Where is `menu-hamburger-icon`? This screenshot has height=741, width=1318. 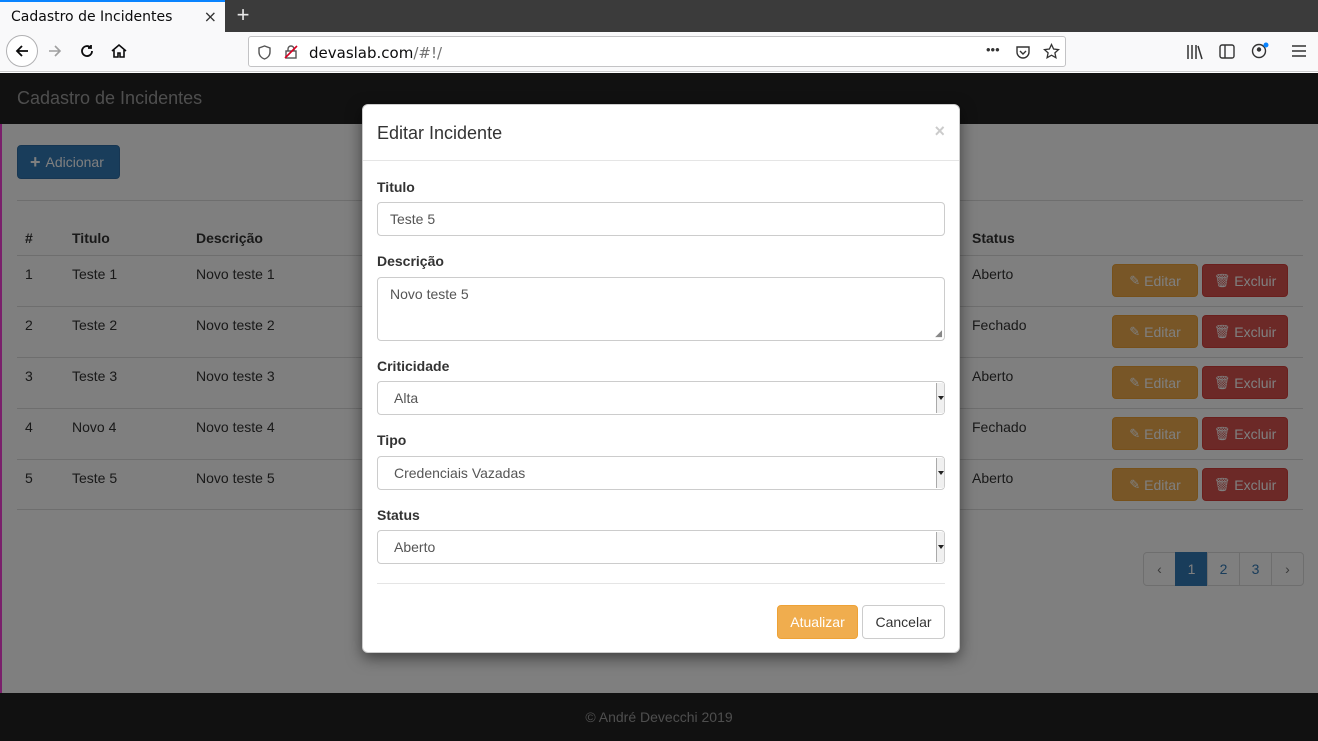
menu-hamburger-icon is located at coordinates (1299, 51).